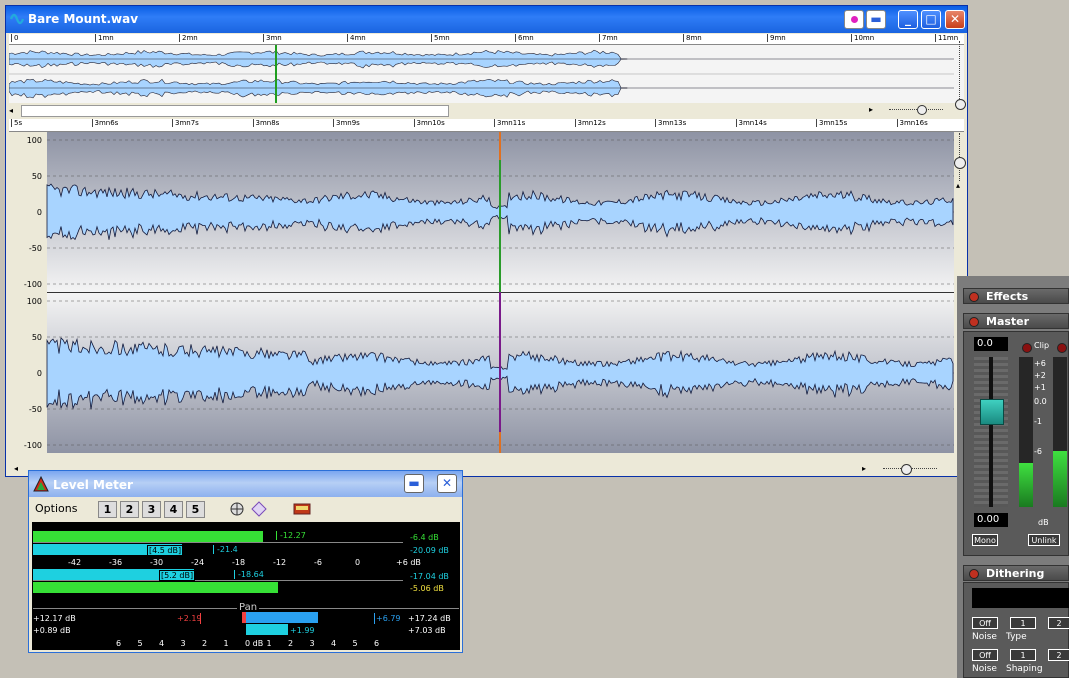  Describe the element at coordinates (52, 630) in the screenshot. I see `pan-left-2: +0.89 dB` at that location.